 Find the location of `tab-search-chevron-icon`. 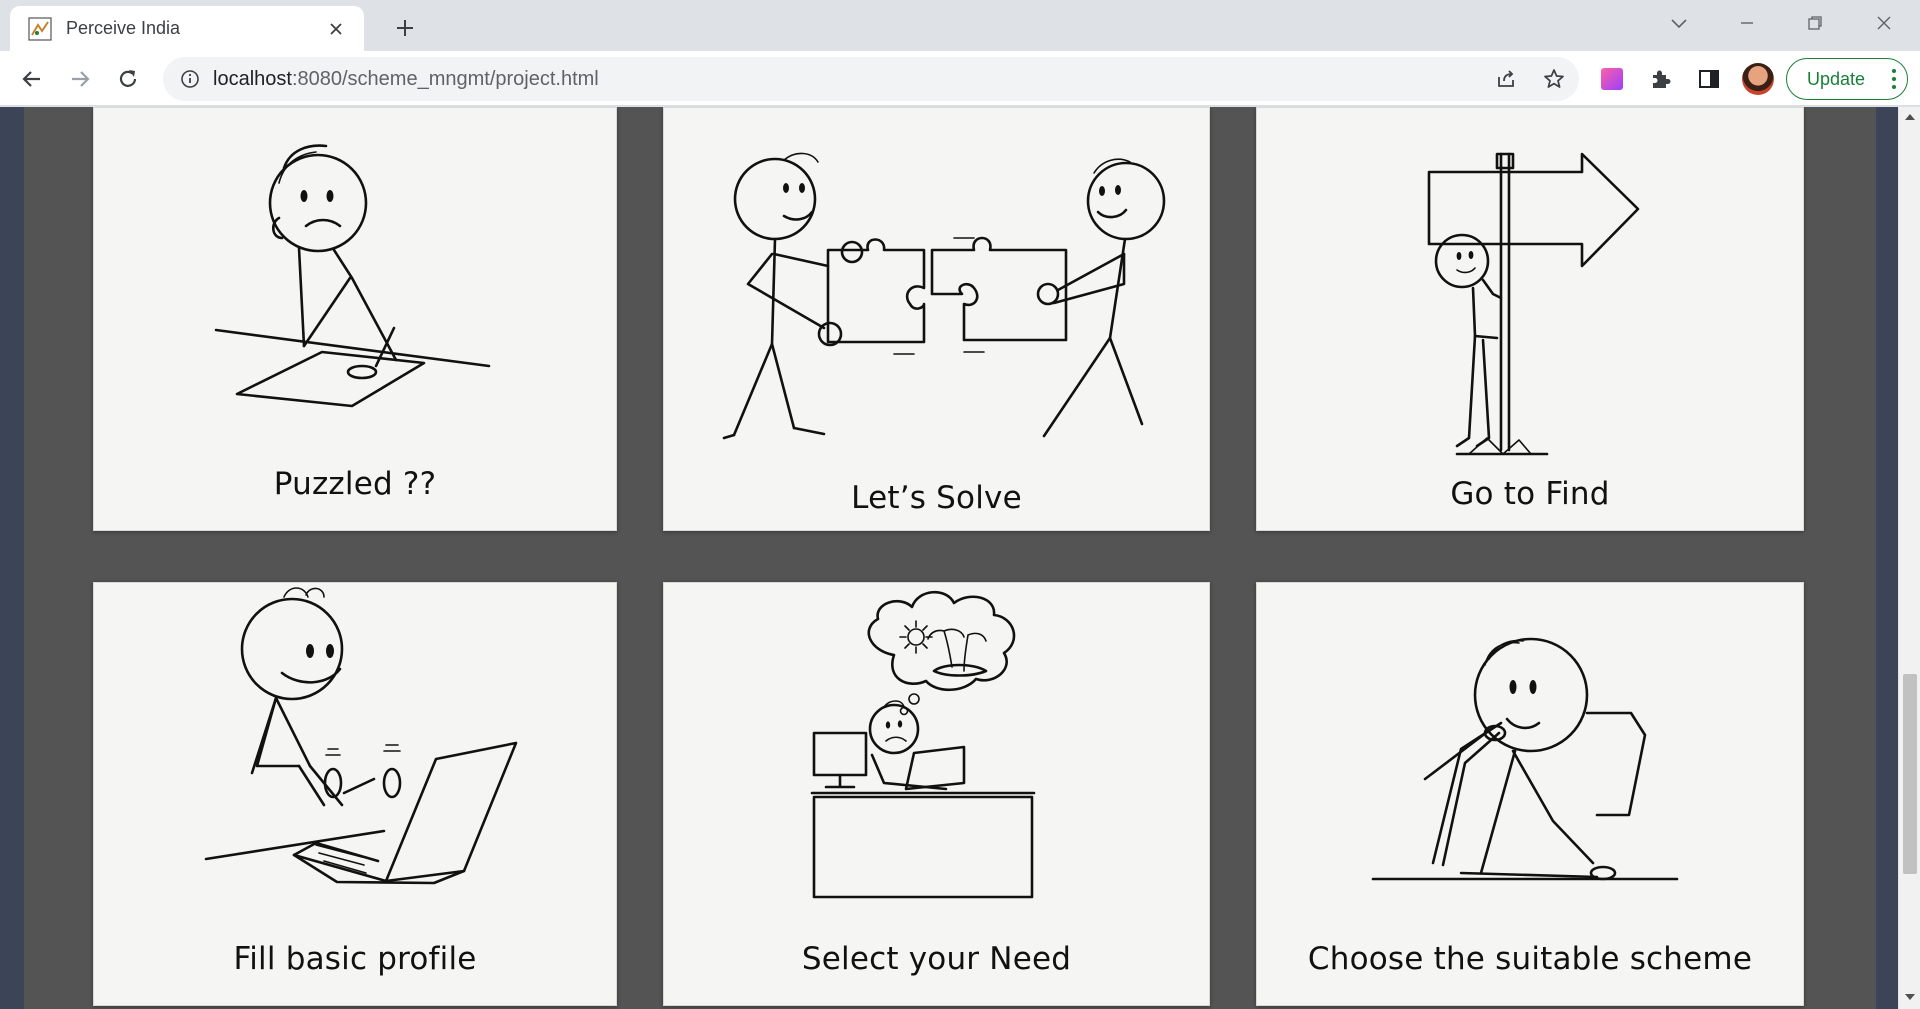

tab-search-chevron-icon is located at coordinates (1679, 23).